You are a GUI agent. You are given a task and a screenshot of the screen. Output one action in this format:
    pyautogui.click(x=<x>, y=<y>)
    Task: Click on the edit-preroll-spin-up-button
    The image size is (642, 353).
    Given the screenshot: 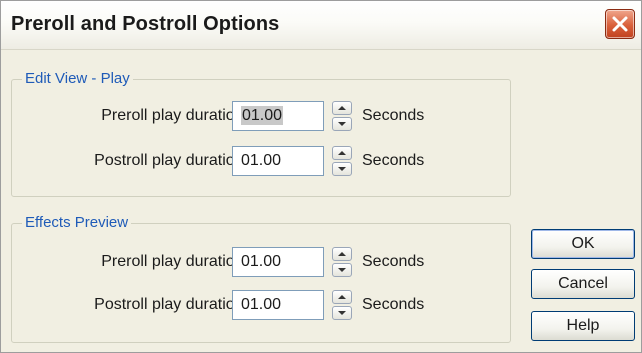 What is the action you would take?
    pyautogui.click(x=342, y=108)
    